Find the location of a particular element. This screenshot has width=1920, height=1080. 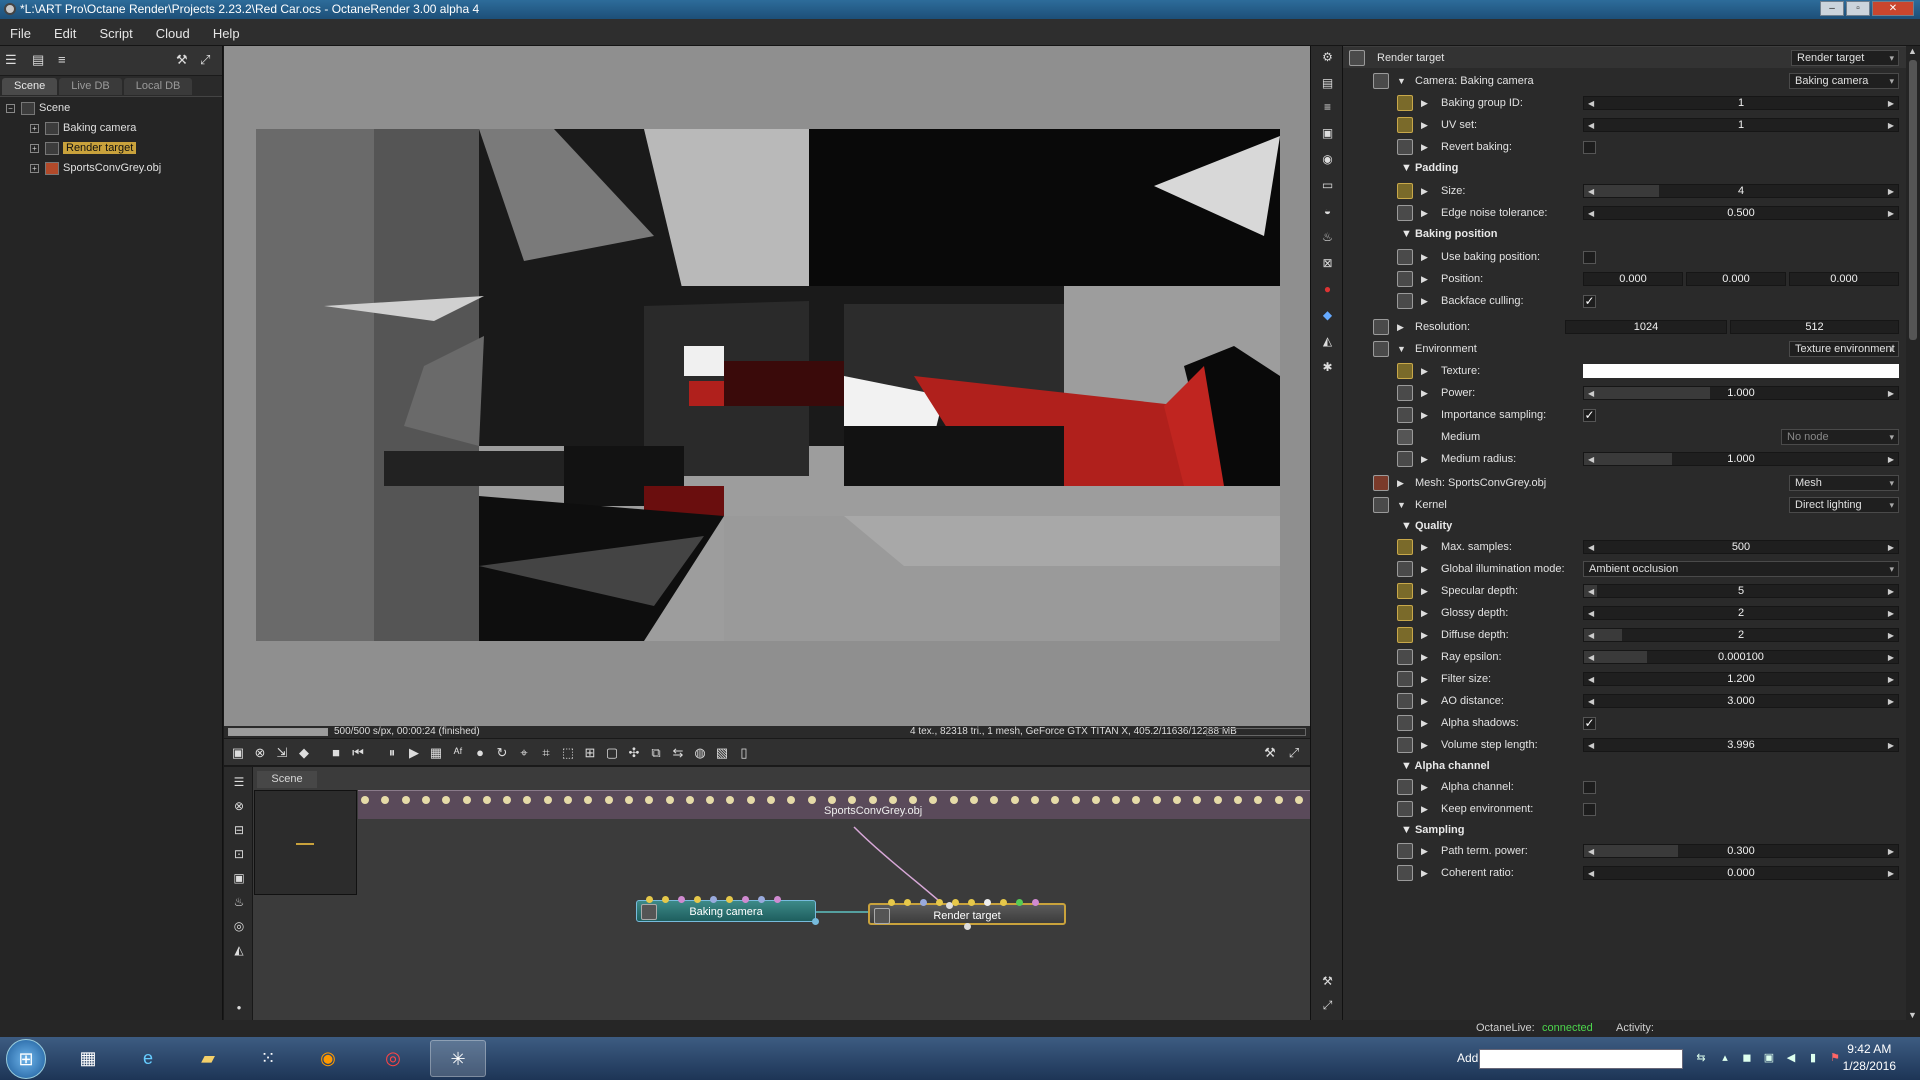

taskbar-firefox-icon: ◉ is located at coordinates (328, 1058).